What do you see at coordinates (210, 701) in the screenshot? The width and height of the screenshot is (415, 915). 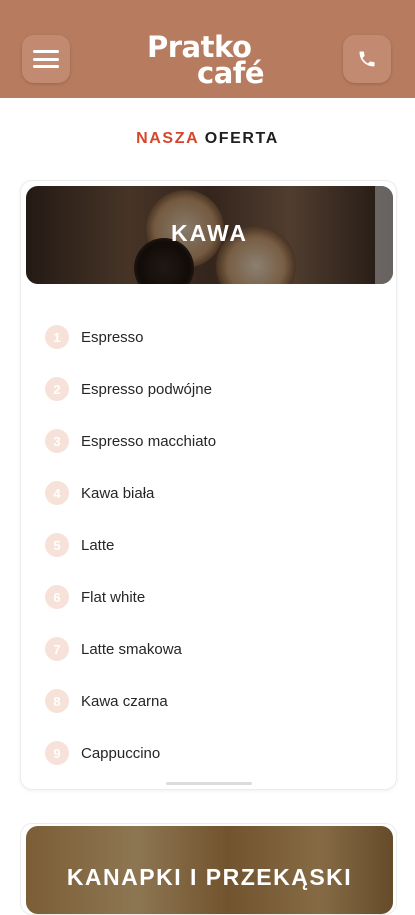 I see `menu-item: 8 Kawa czarna` at bounding box center [210, 701].